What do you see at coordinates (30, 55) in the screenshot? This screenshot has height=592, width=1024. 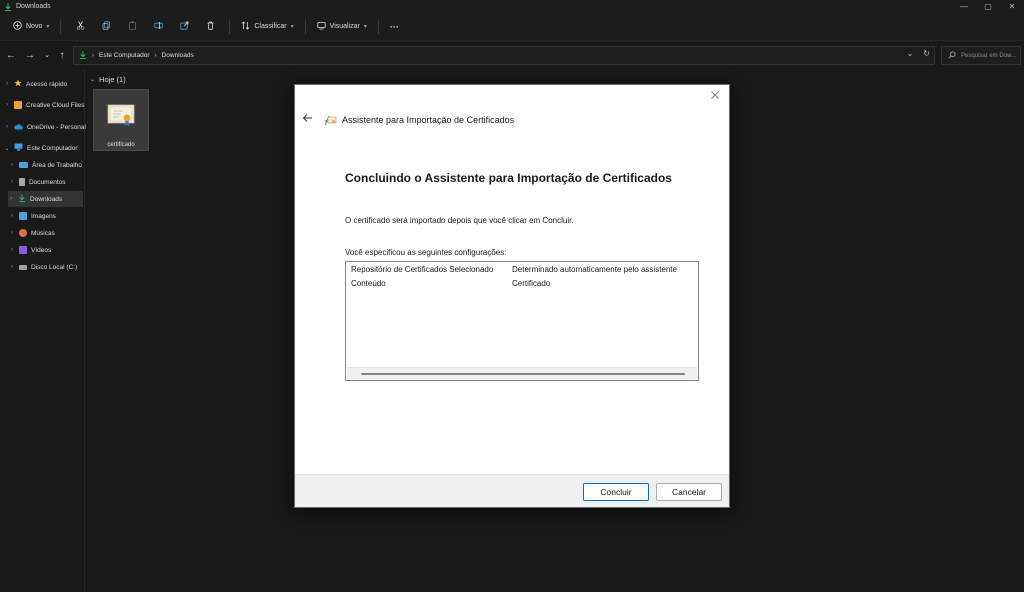 I see `forward-button: →` at bounding box center [30, 55].